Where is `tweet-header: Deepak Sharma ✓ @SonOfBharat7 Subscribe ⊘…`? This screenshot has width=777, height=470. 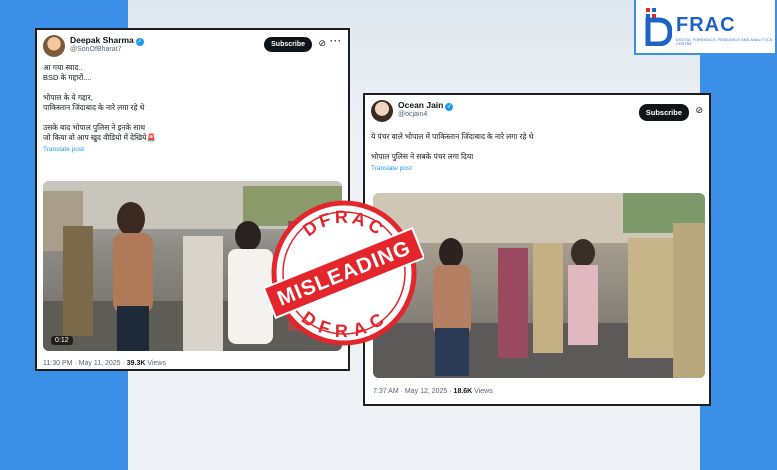
tweet-header: Deepak Sharma ✓ @SonOfBharat7 Subscribe ⊘… is located at coordinates (192, 48).